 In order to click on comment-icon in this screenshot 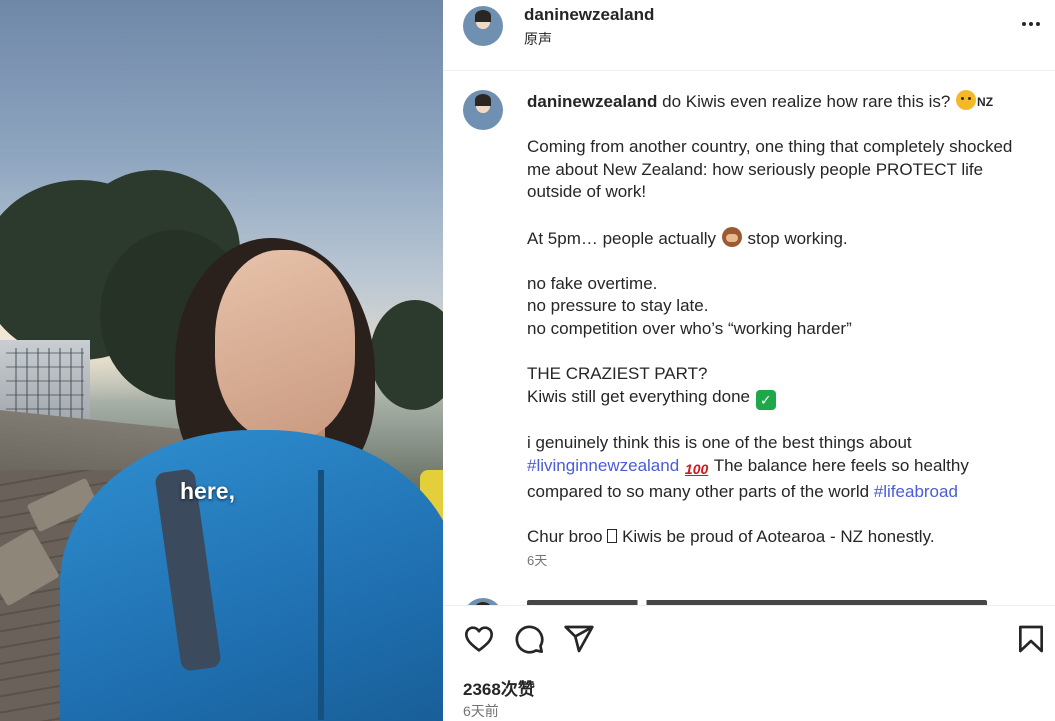, I will do `click(529, 639)`.